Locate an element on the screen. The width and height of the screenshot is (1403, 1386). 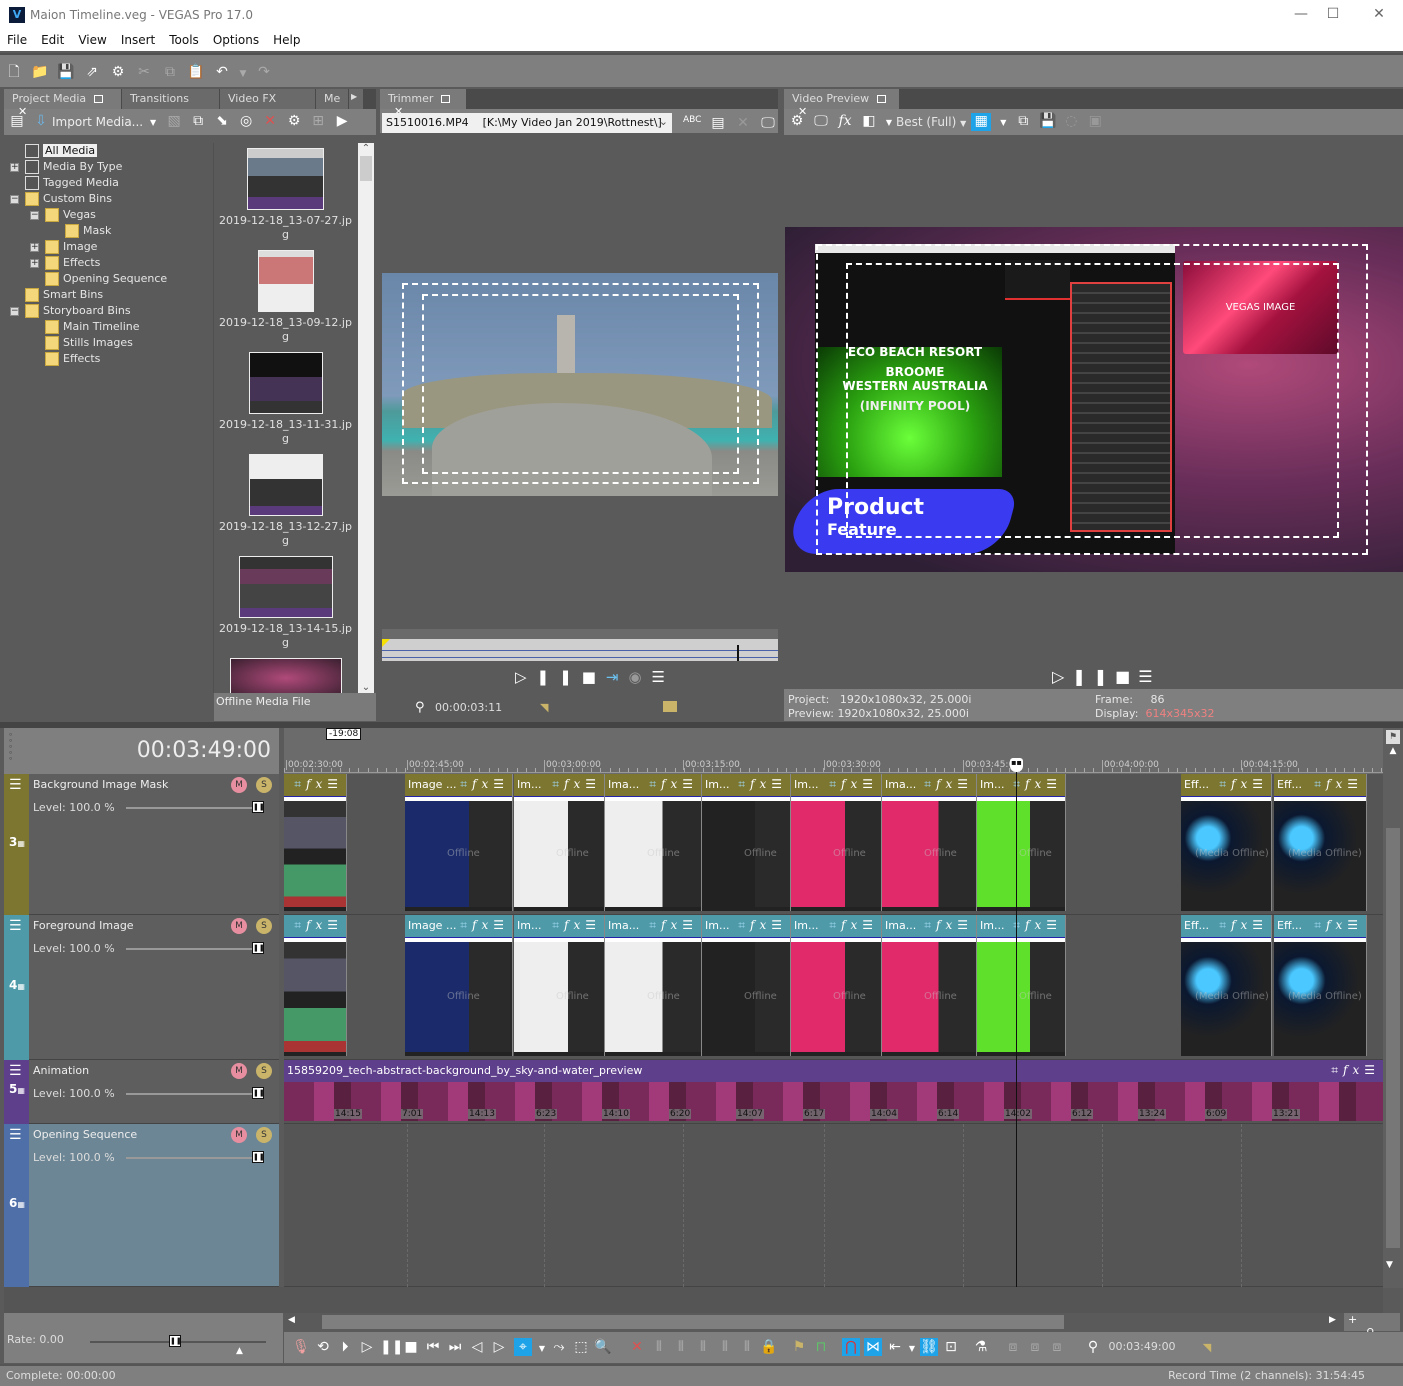
clip-header: Ima... ⌗fx☰ is located at coordinates (929, 785).